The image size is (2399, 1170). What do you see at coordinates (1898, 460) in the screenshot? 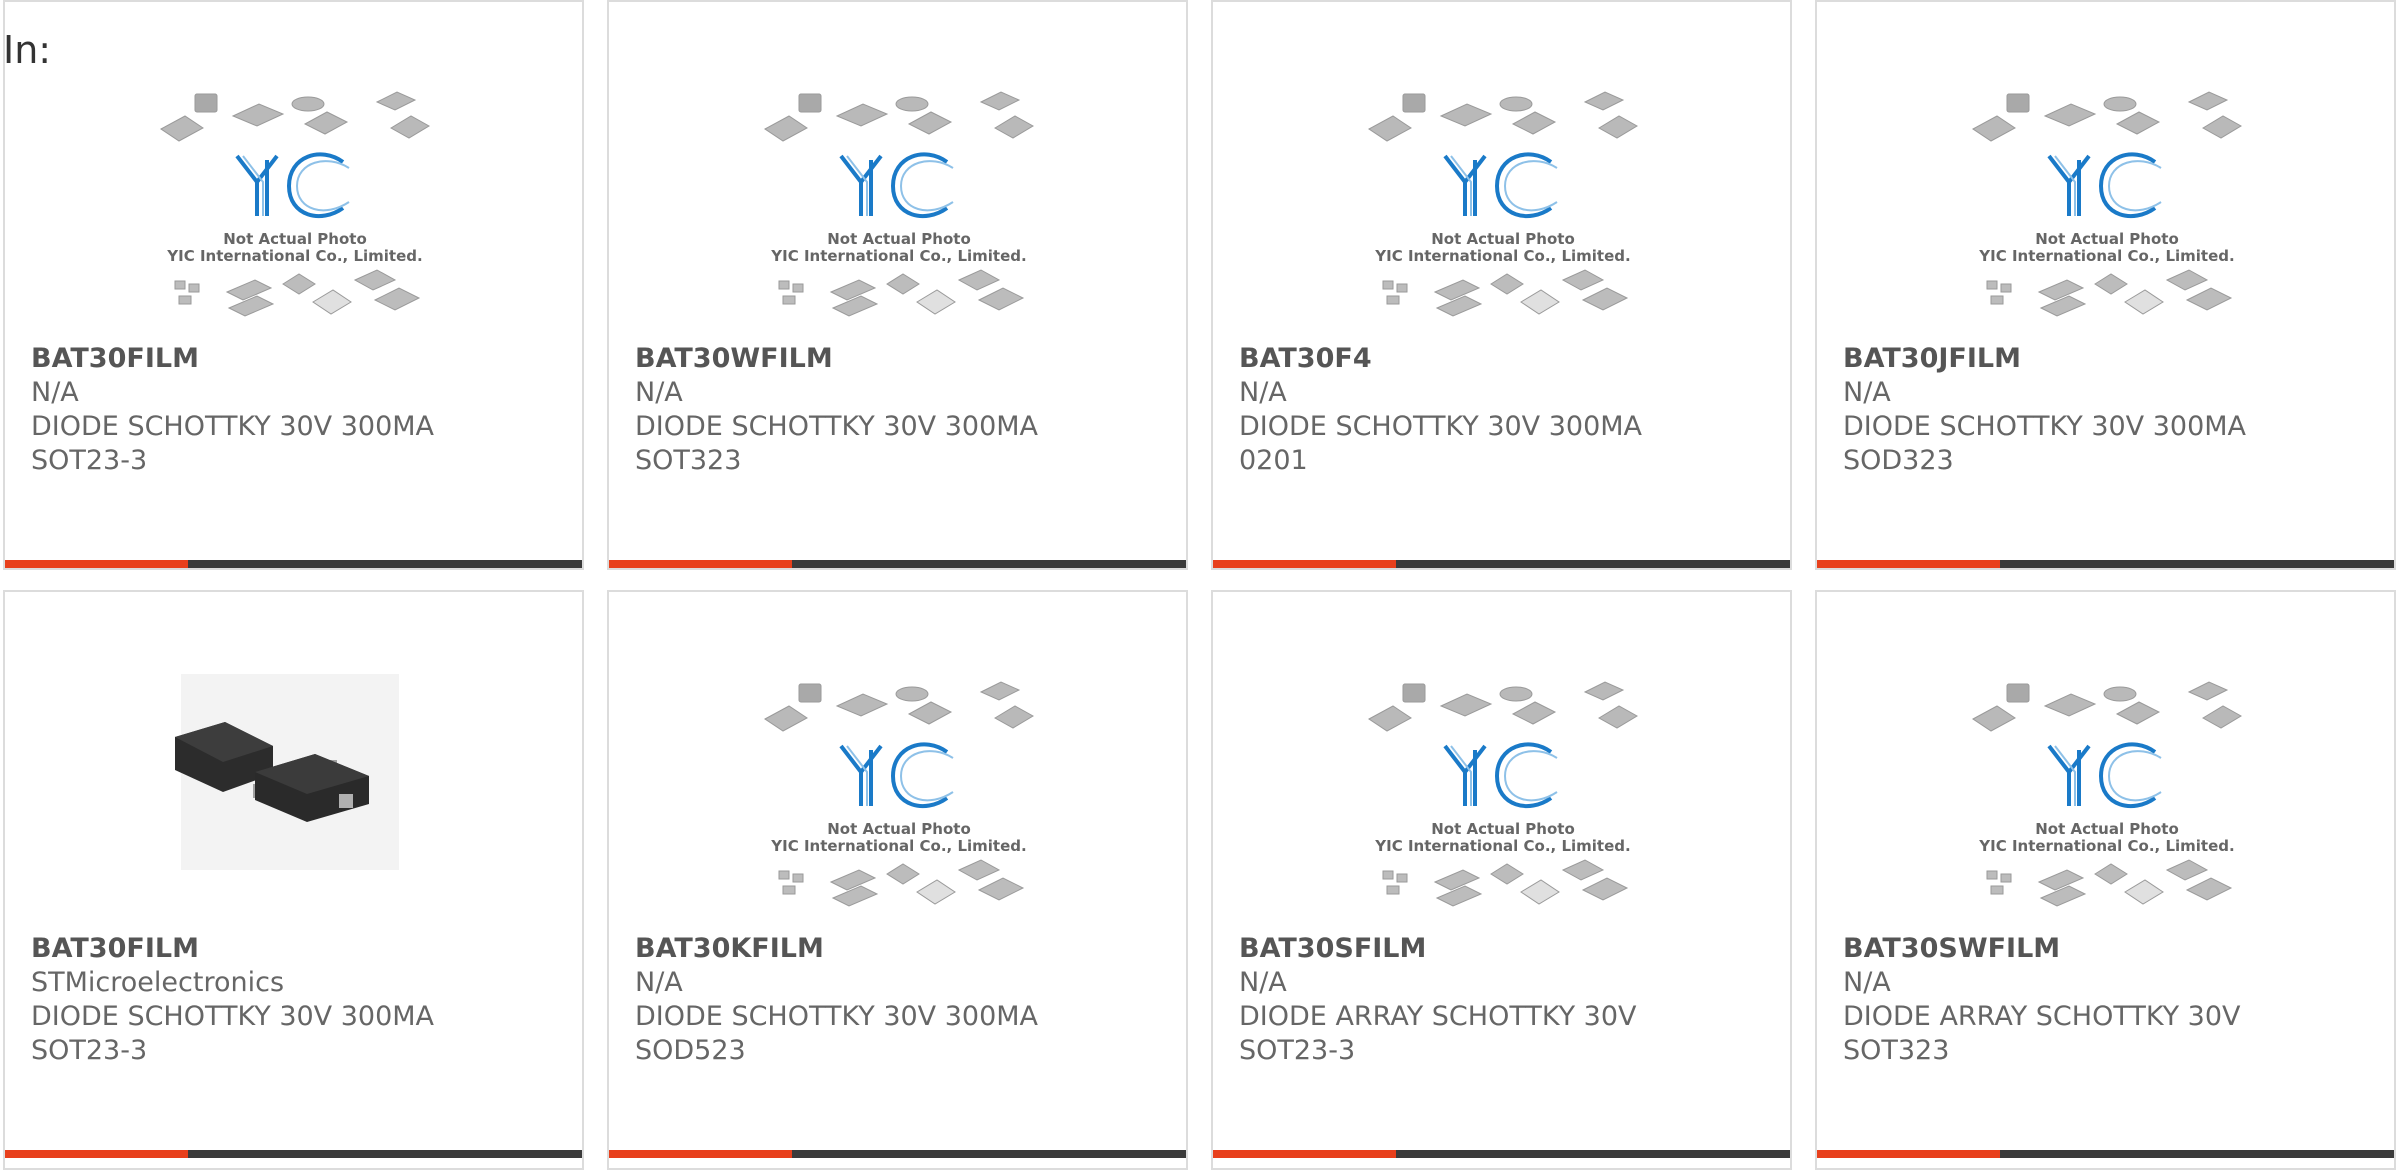
I see `package: SOD323` at bounding box center [1898, 460].